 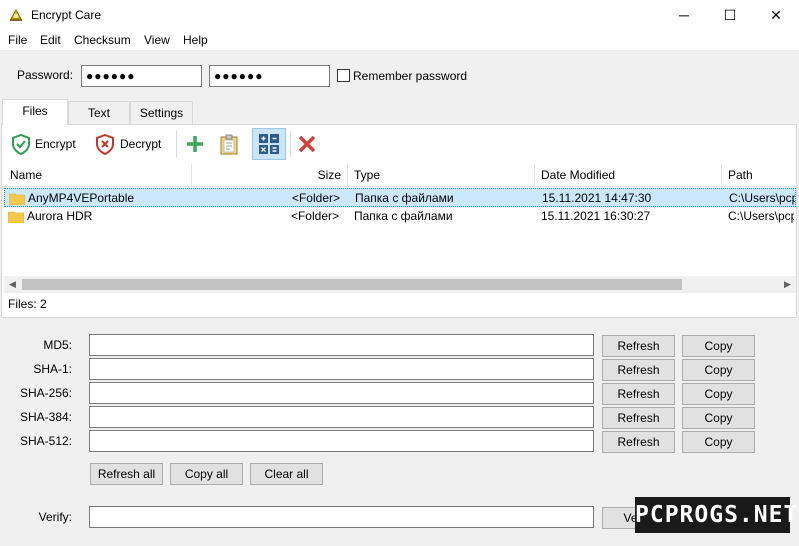 What do you see at coordinates (50, 40) in the screenshot?
I see `menu-edit: Edit` at bounding box center [50, 40].